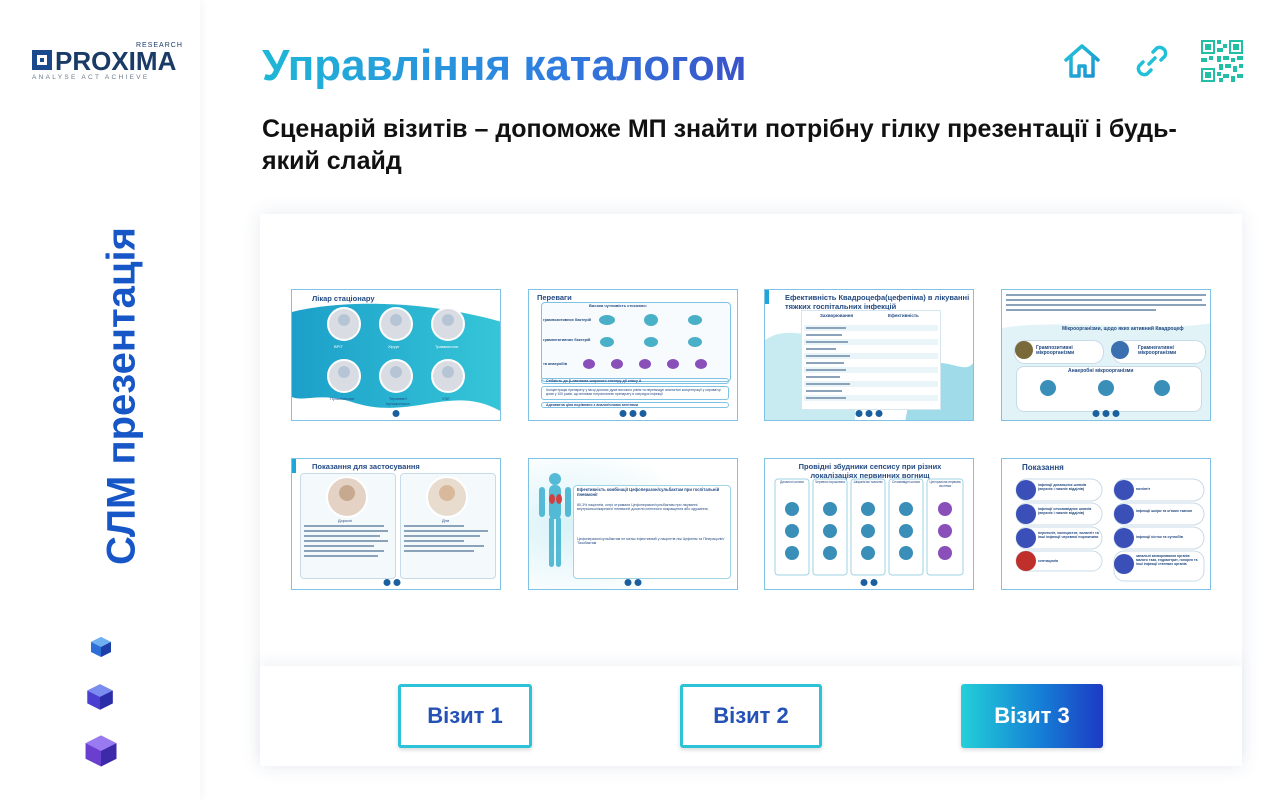 The width and height of the screenshot is (1280, 800). Describe the element at coordinates (945, 484) in the screenshot. I see `slide-text: Центральна нервова система` at that location.